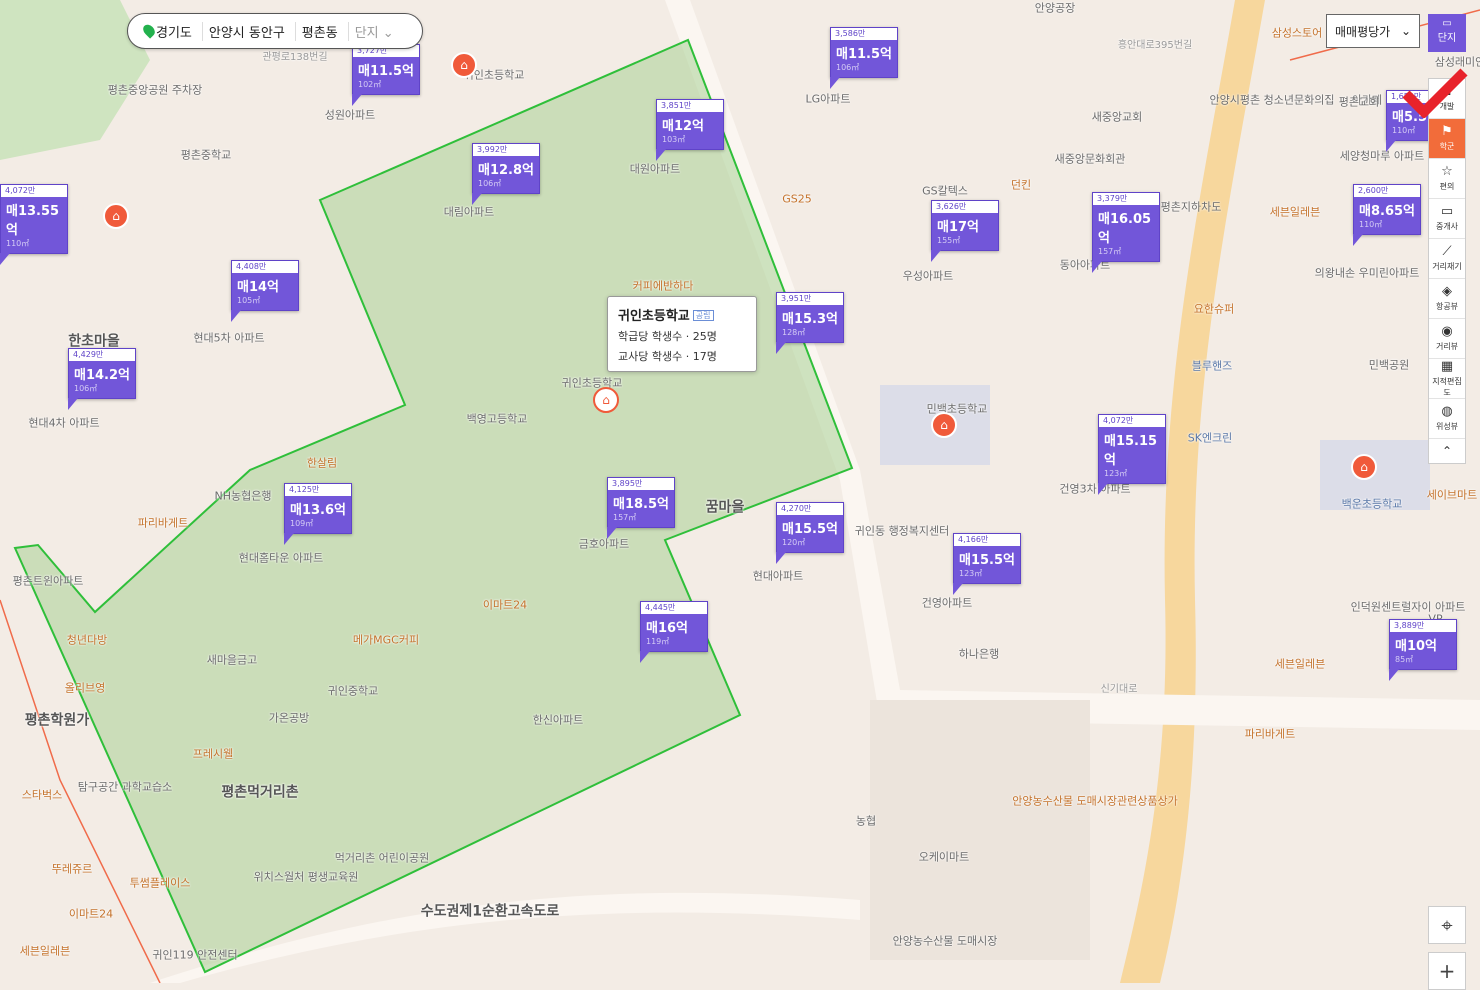 The width and height of the screenshot is (1480, 990). What do you see at coordinates (1090, 158) in the screenshot?
I see `map-place-label: 새중앙문화회관` at bounding box center [1090, 158].